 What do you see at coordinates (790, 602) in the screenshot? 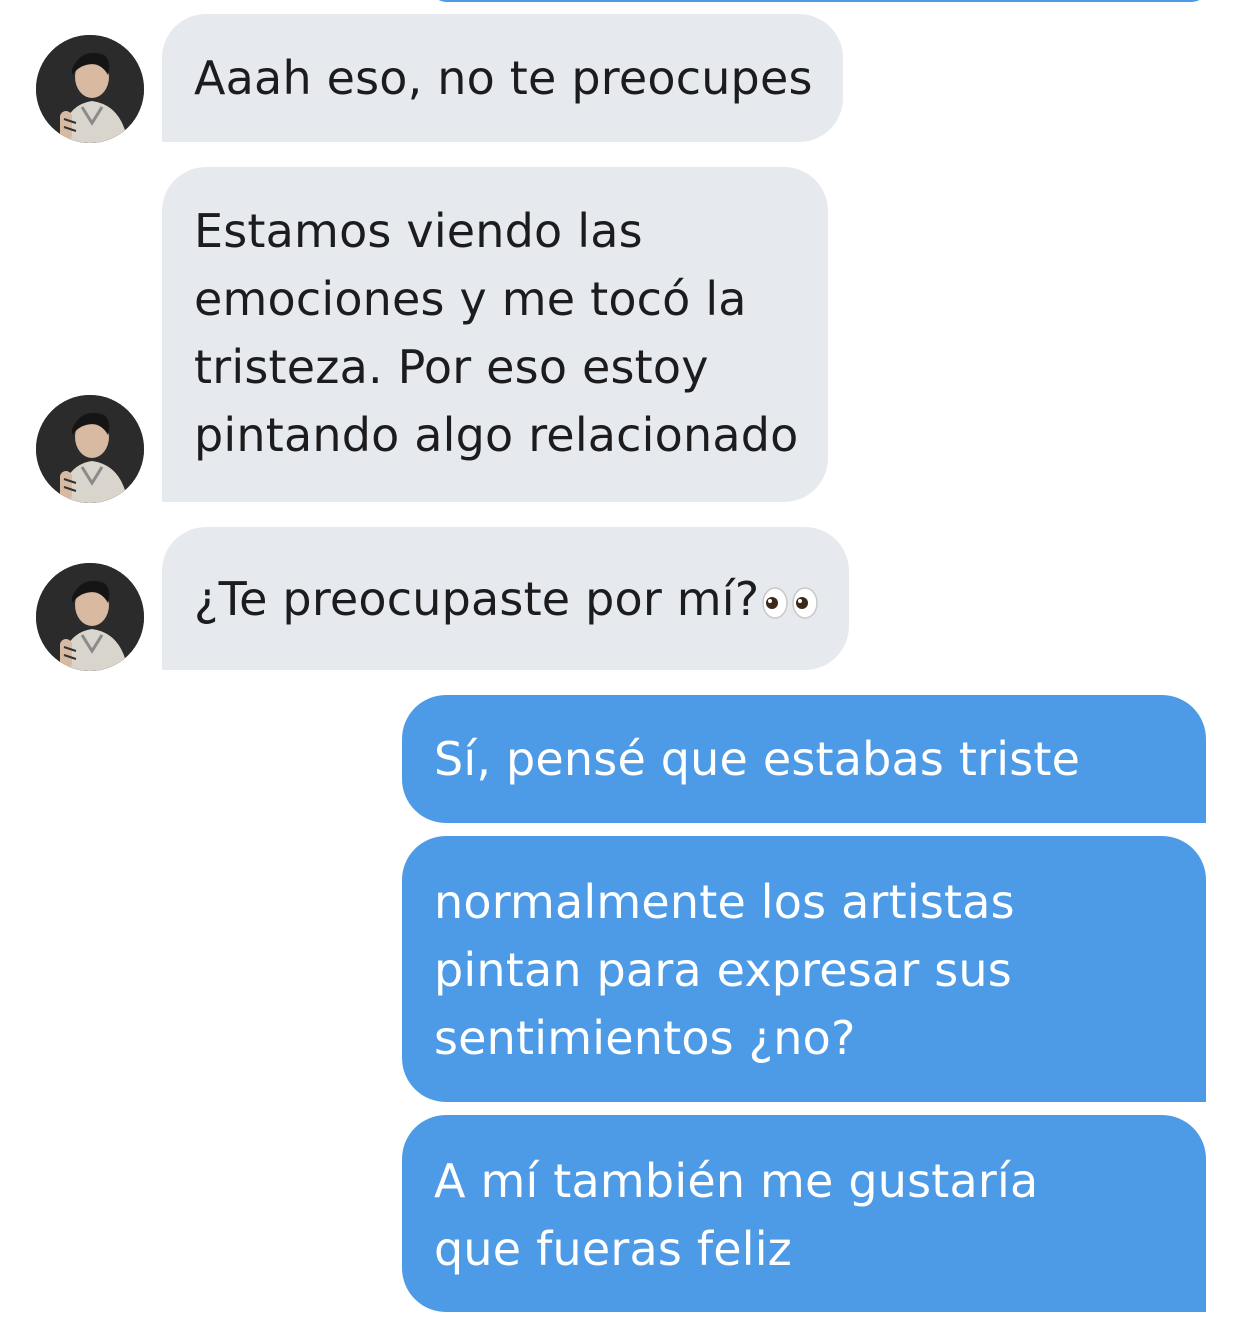
I see `eyes-emoji-icon` at bounding box center [790, 602].